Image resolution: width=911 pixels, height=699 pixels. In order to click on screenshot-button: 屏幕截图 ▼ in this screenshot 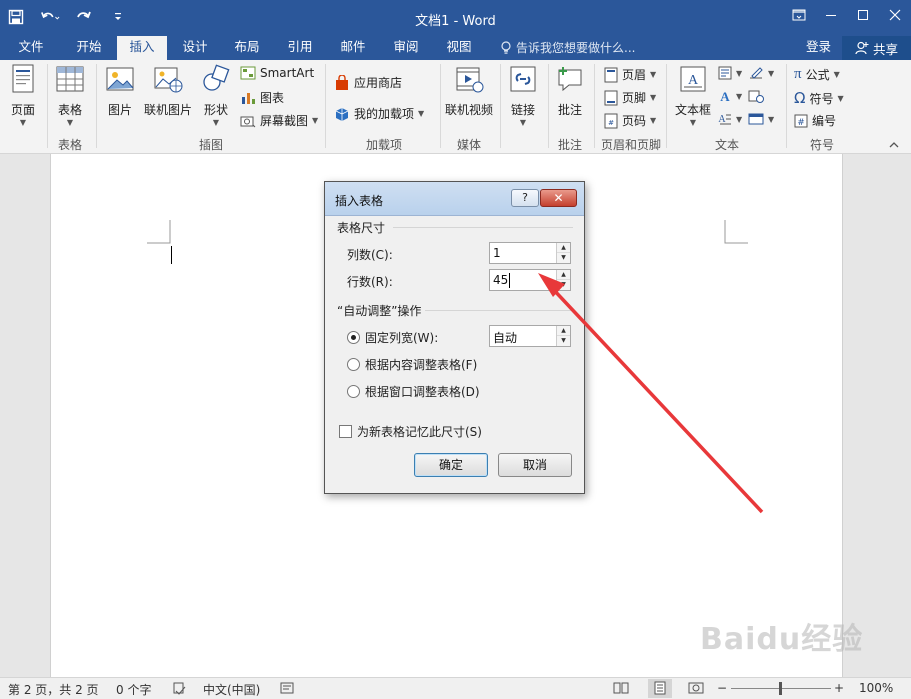, I will do `click(279, 120)`.